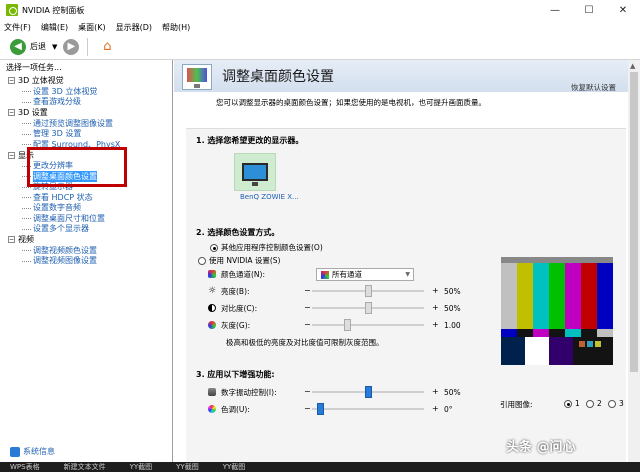 The height and width of the screenshot is (472, 640). Describe the element at coordinates (238, 232) in the screenshot. I see `section-2-title: 2. 选择颜色设置方式。` at that location.